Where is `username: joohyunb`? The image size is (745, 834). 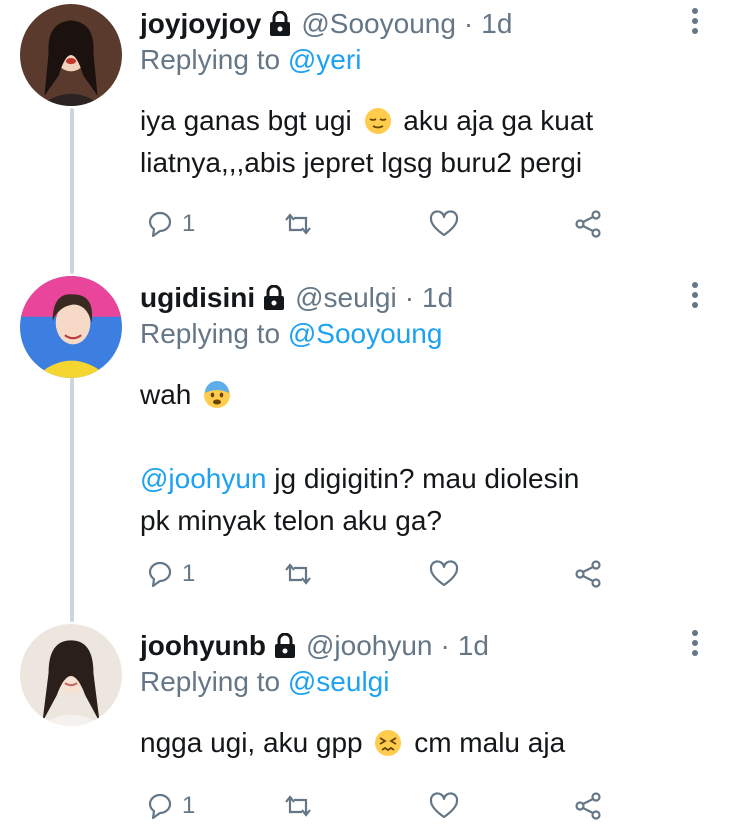
username: joohyunb is located at coordinates (203, 646).